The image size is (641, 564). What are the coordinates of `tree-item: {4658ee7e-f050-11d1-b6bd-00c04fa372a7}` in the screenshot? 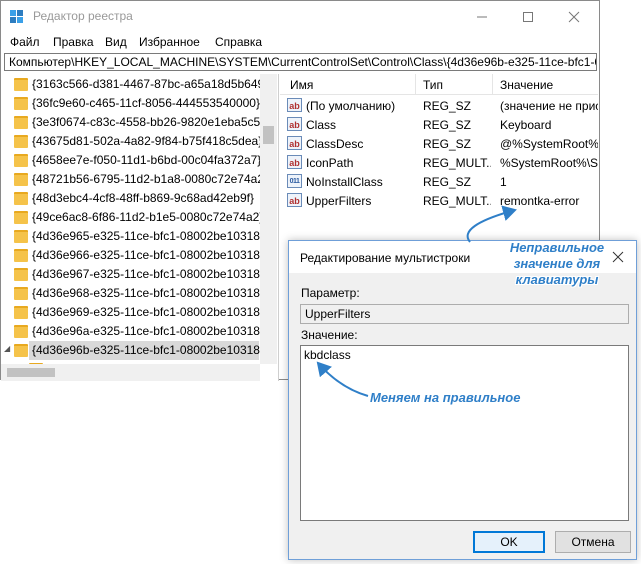 It's located at (131, 160).